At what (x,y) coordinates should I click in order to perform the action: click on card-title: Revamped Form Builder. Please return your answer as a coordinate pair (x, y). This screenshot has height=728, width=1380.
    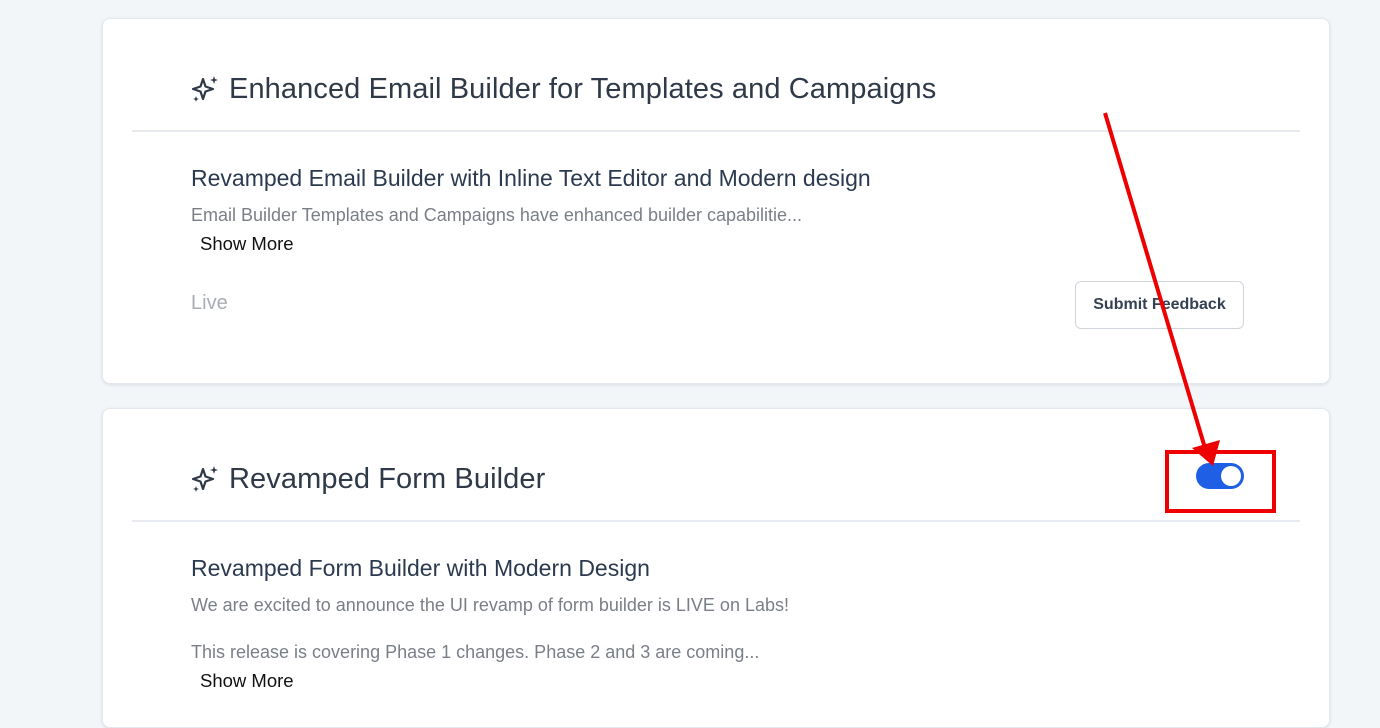
    Looking at the image, I should click on (387, 479).